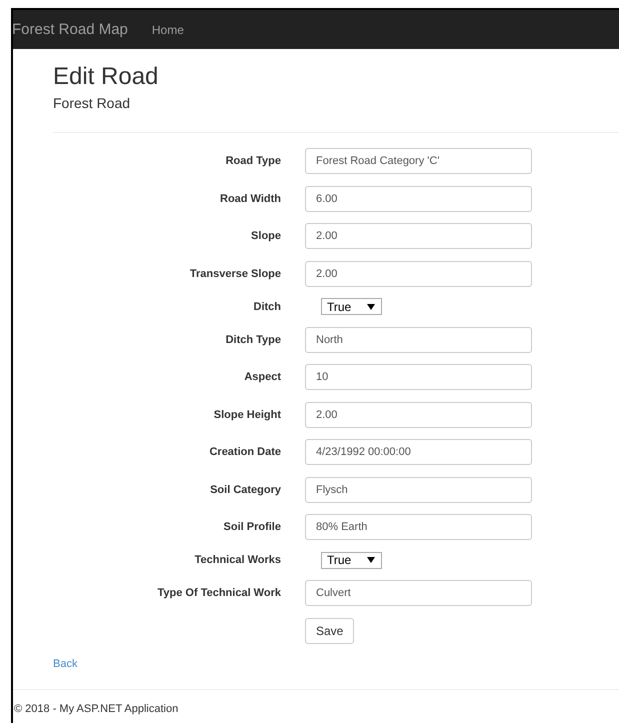  Describe the element at coordinates (70, 29) in the screenshot. I see `brand-title: Forest Road Map` at that location.